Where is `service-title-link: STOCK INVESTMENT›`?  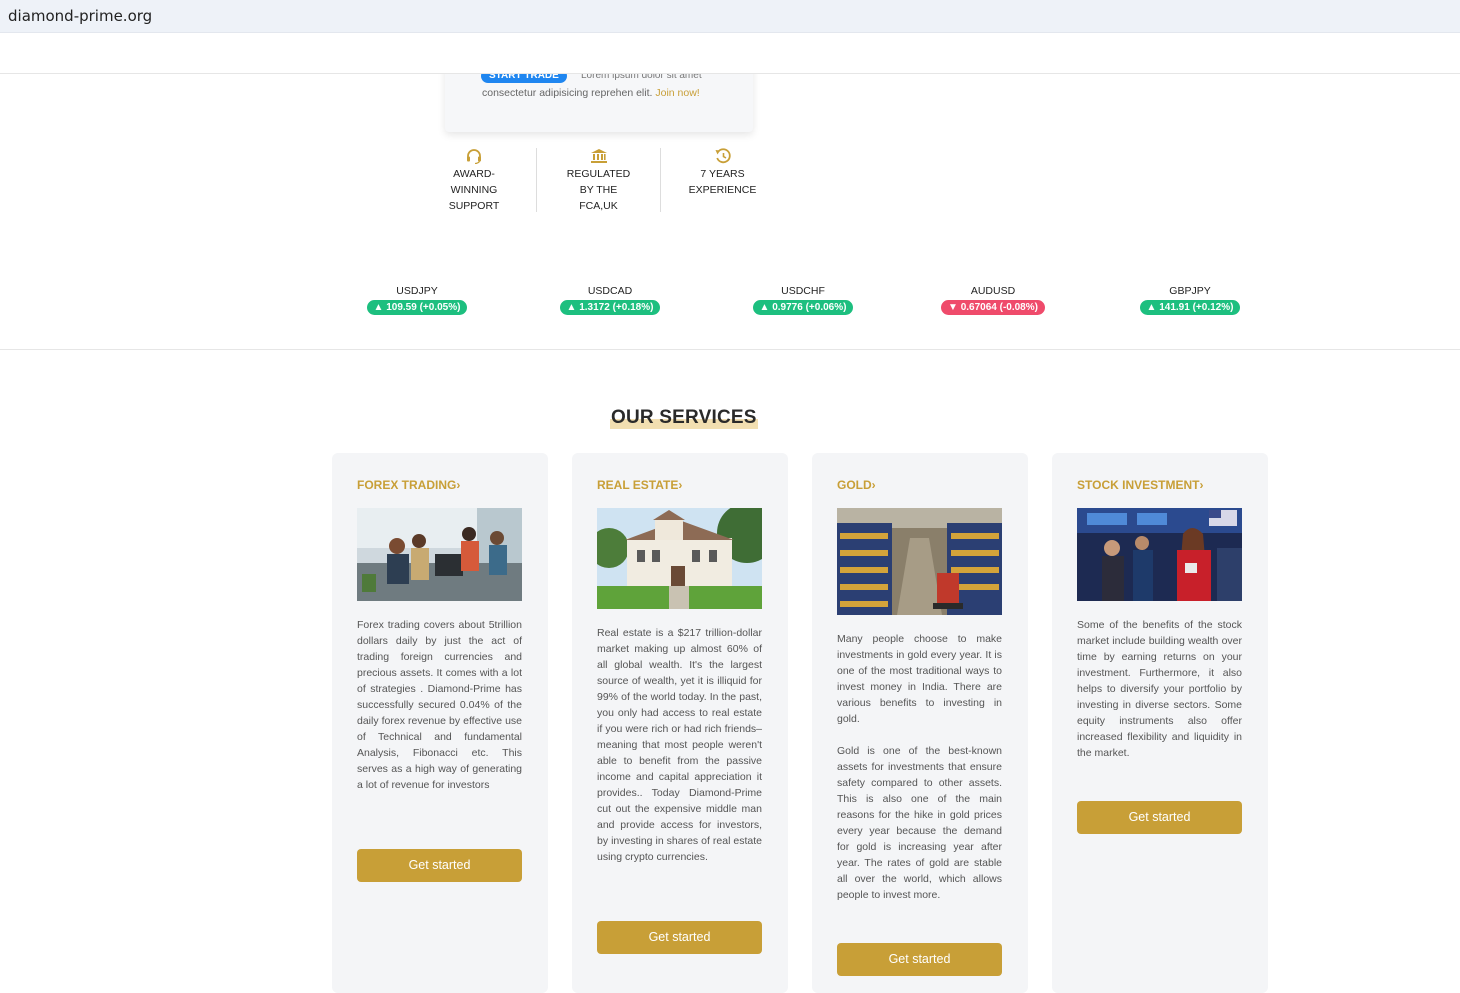
service-title-link: STOCK INVESTMENT› is located at coordinates (1140, 485).